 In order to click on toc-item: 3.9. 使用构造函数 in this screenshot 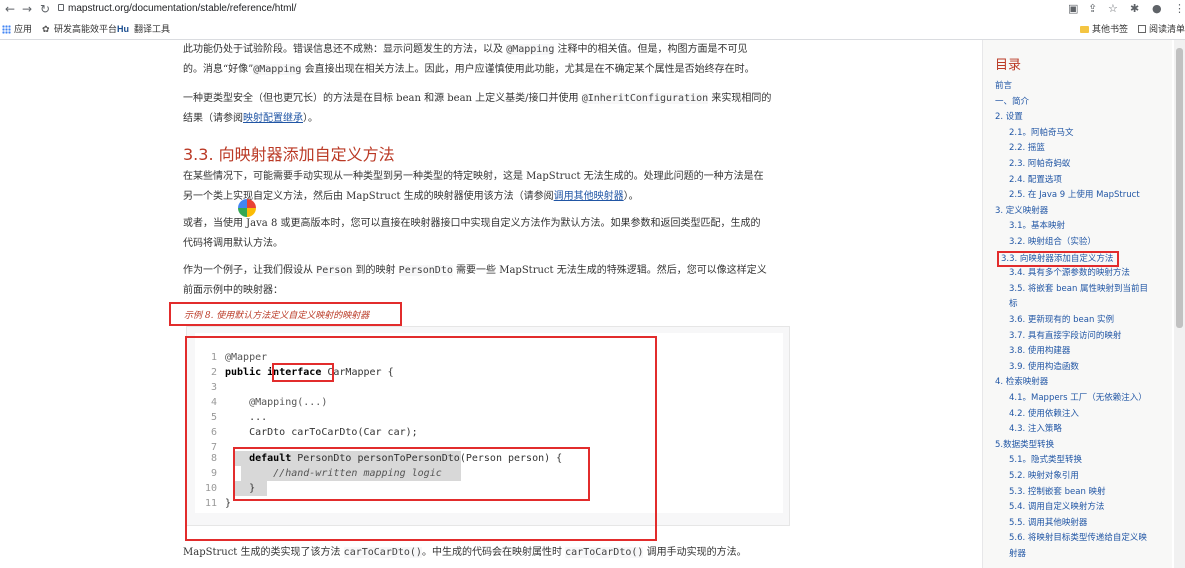, I will do `click(1044, 367)`.